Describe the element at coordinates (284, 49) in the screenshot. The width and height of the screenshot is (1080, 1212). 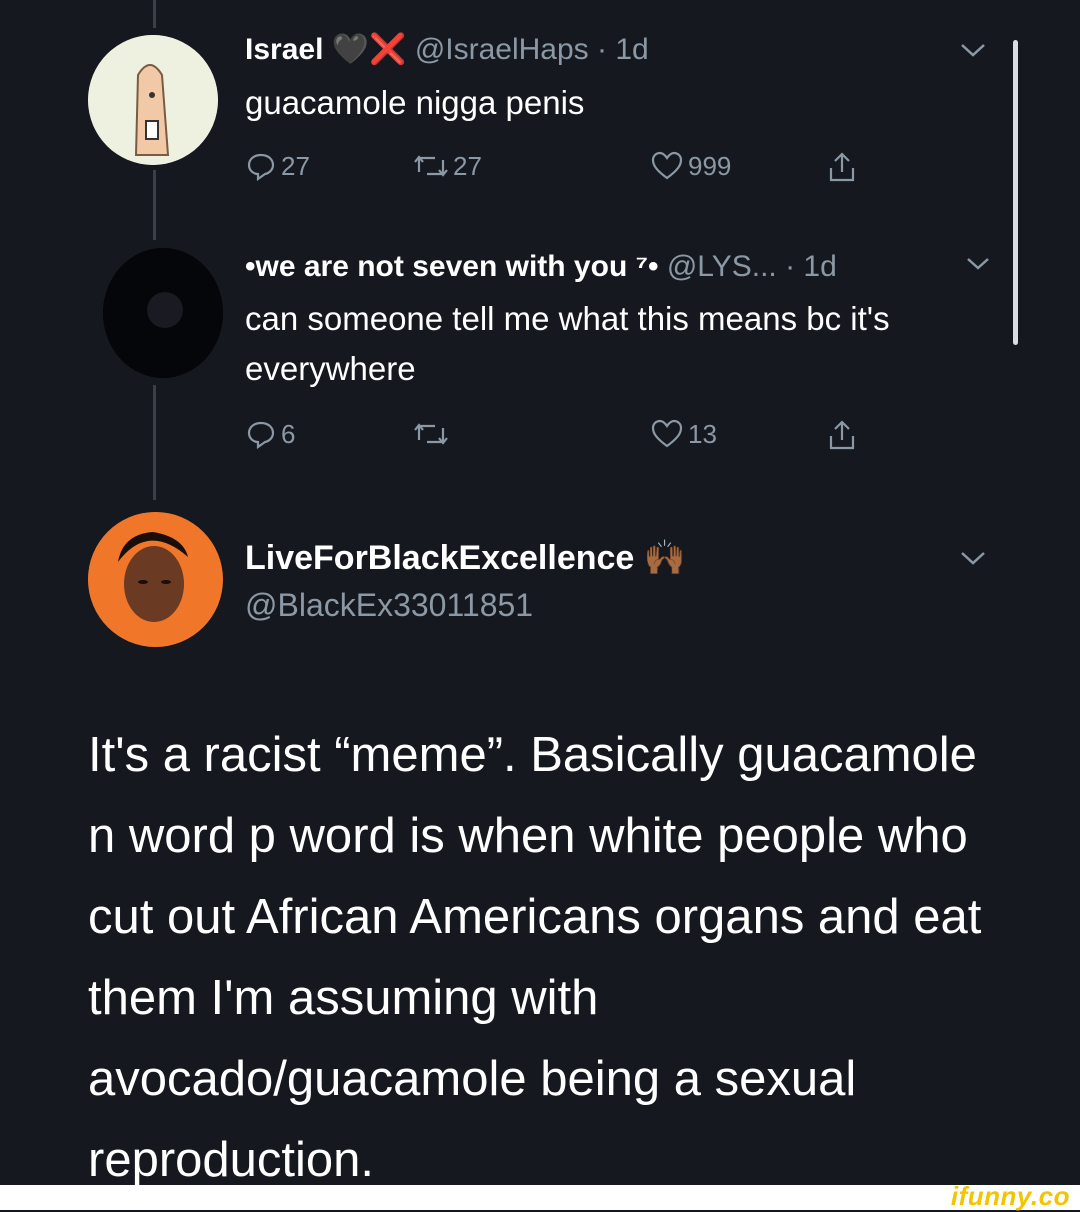
I see `display-name: Israel` at that location.